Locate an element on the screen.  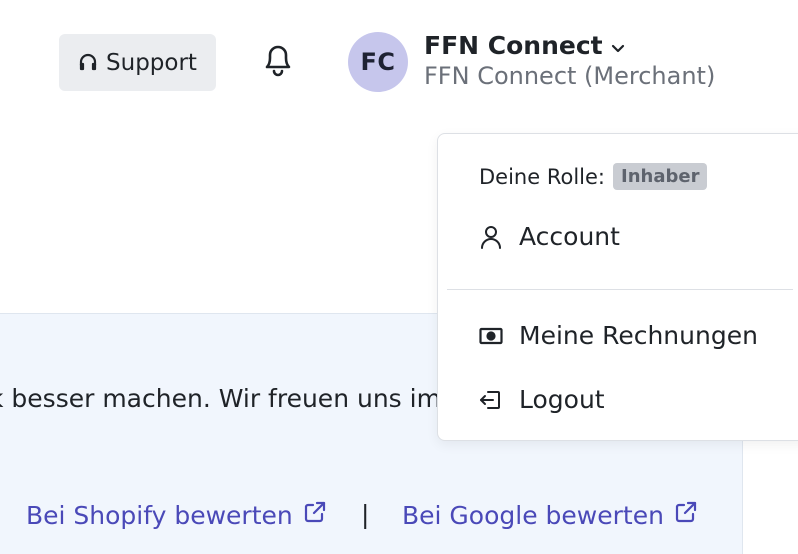
support-button: Support is located at coordinates (137, 62).